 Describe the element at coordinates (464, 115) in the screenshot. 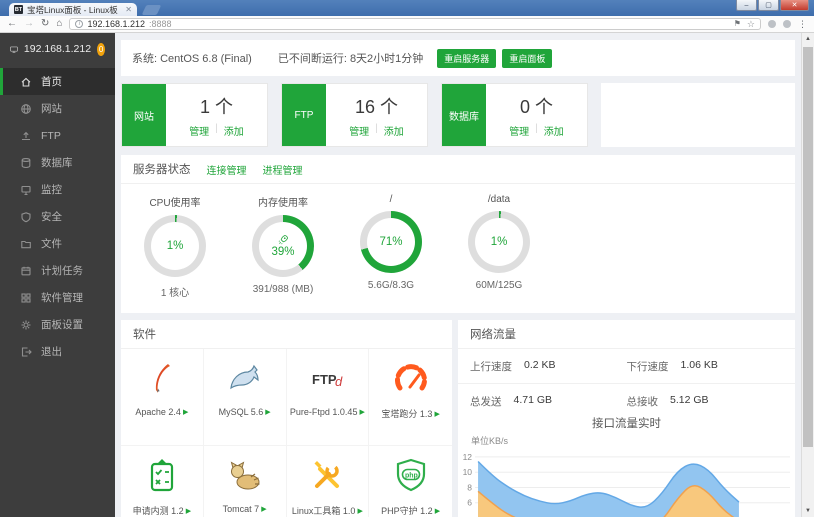

I see `card-tag: 数据库` at that location.